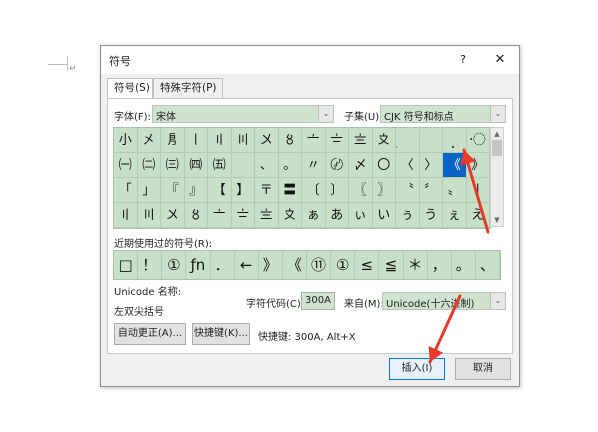 The image size is (598, 432). What do you see at coordinates (220, 190) in the screenshot?
I see `symbol-cell: 【` at bounding box center [220, 190].